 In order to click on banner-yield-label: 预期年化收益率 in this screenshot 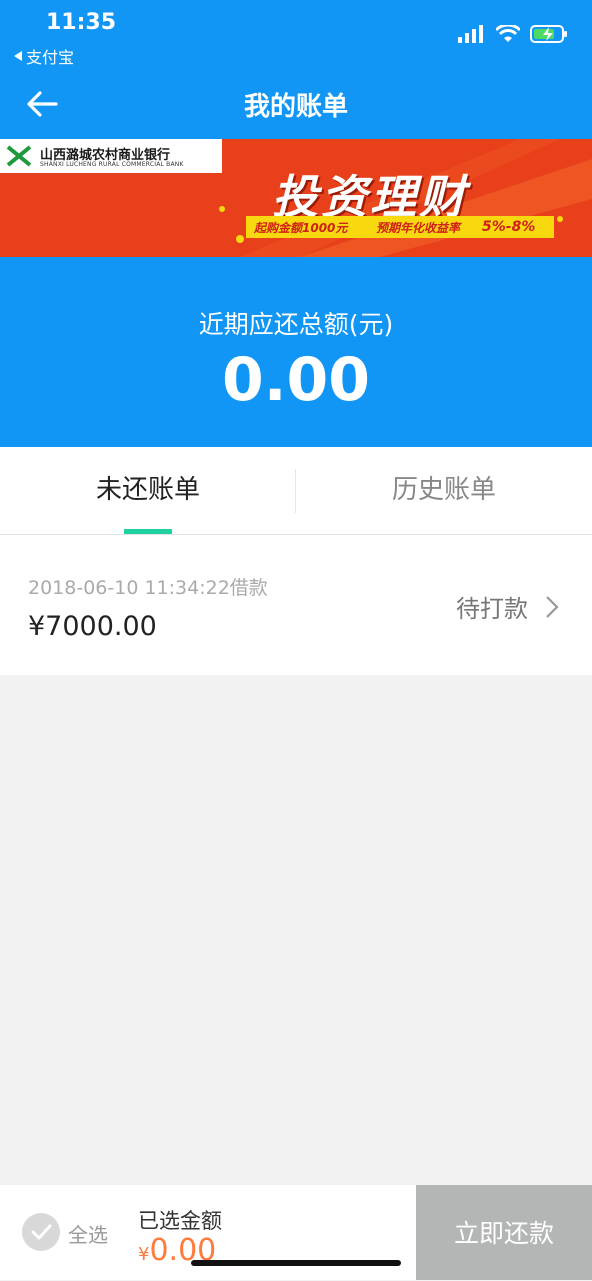, I will do `click(418, 228)`.